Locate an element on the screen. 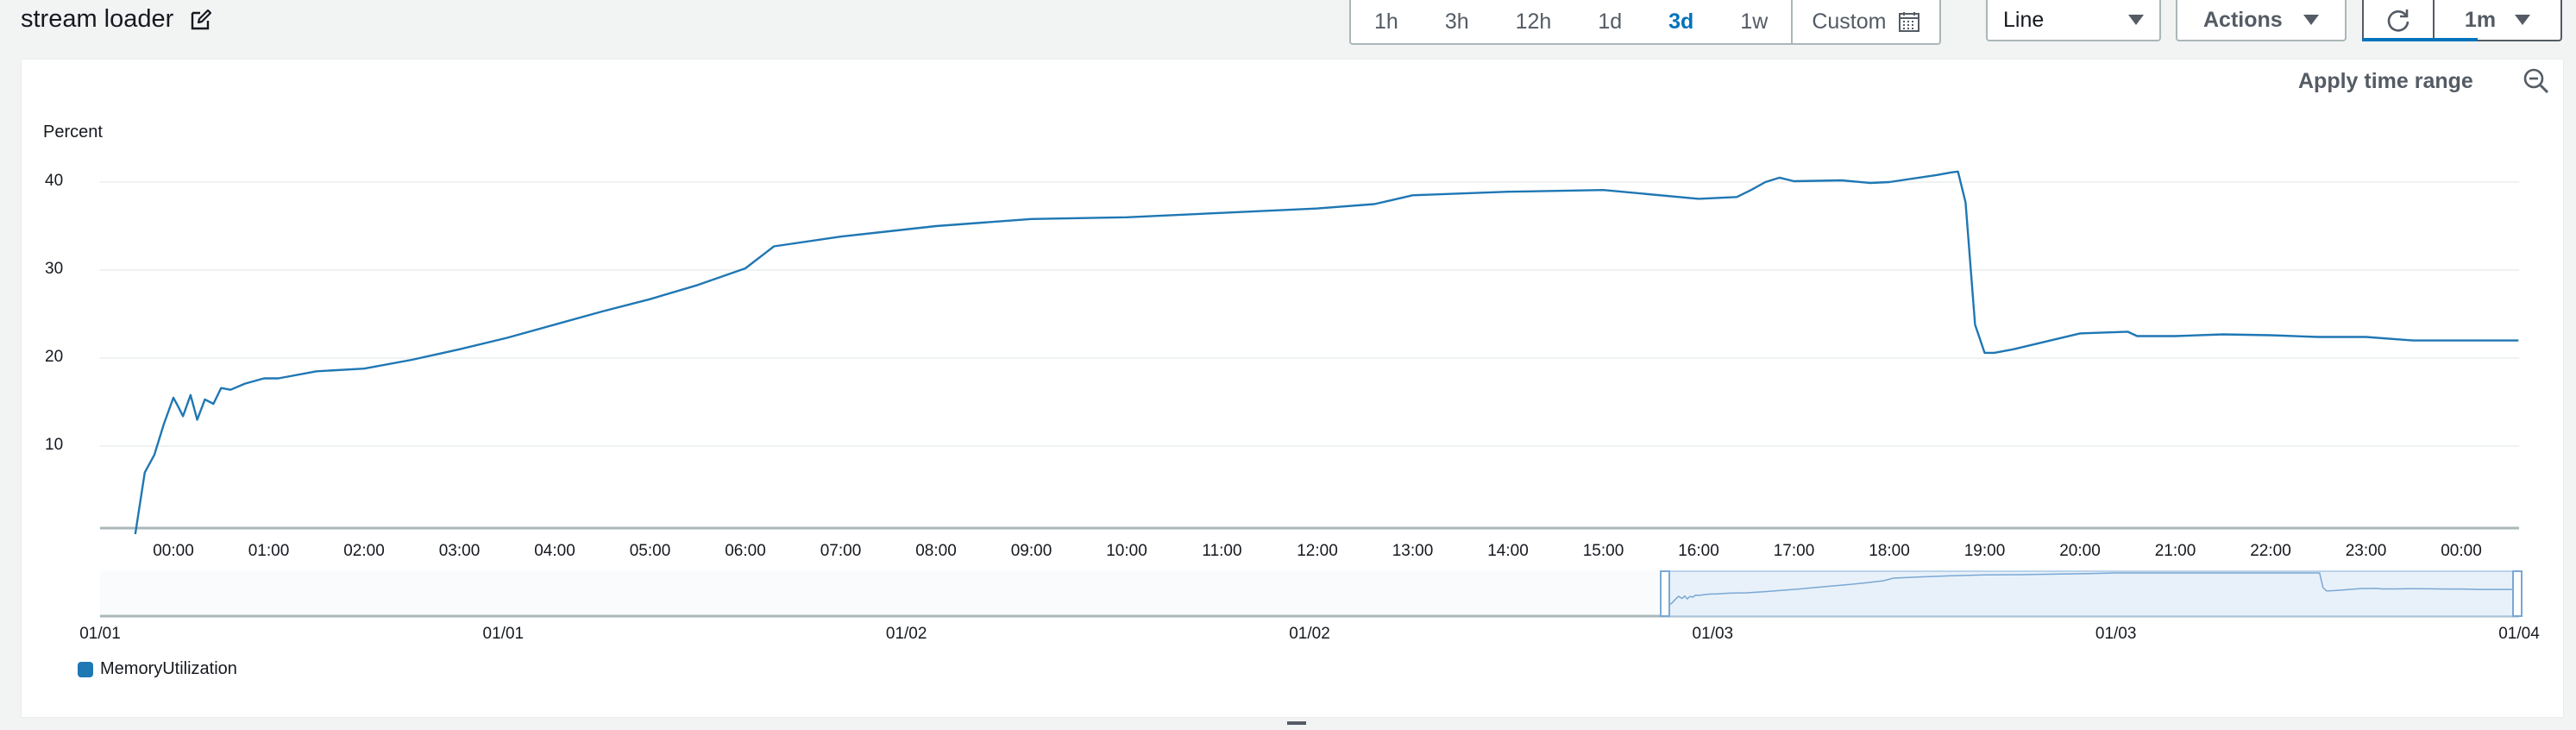 The height and width of the screenshot is (730, 2576). x-tick-label: 09:00 is located at coordinates (1031, 551).